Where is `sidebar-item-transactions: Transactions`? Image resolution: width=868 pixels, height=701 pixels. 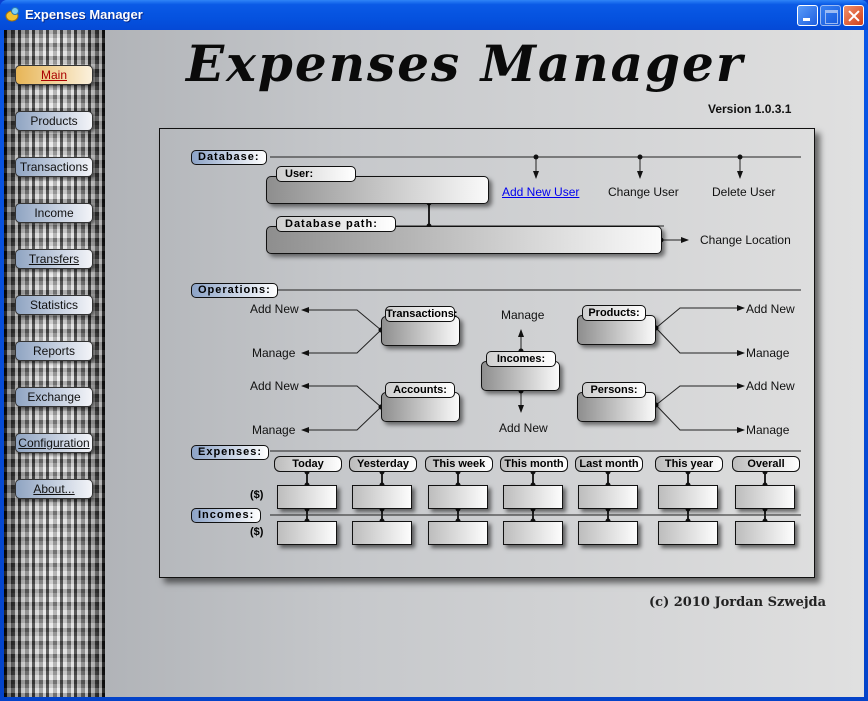
sidebar-item-transactions: Transactions is located at coordinates (54, 167).